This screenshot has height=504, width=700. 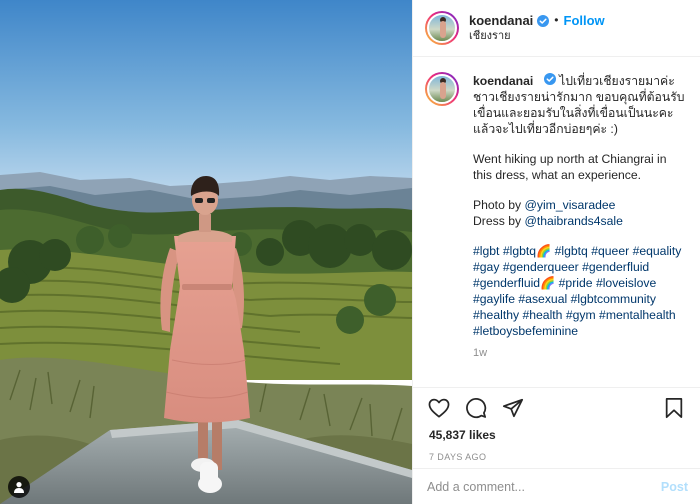 I want to click on comment-bubble-icon, so click(x=476, y=408).